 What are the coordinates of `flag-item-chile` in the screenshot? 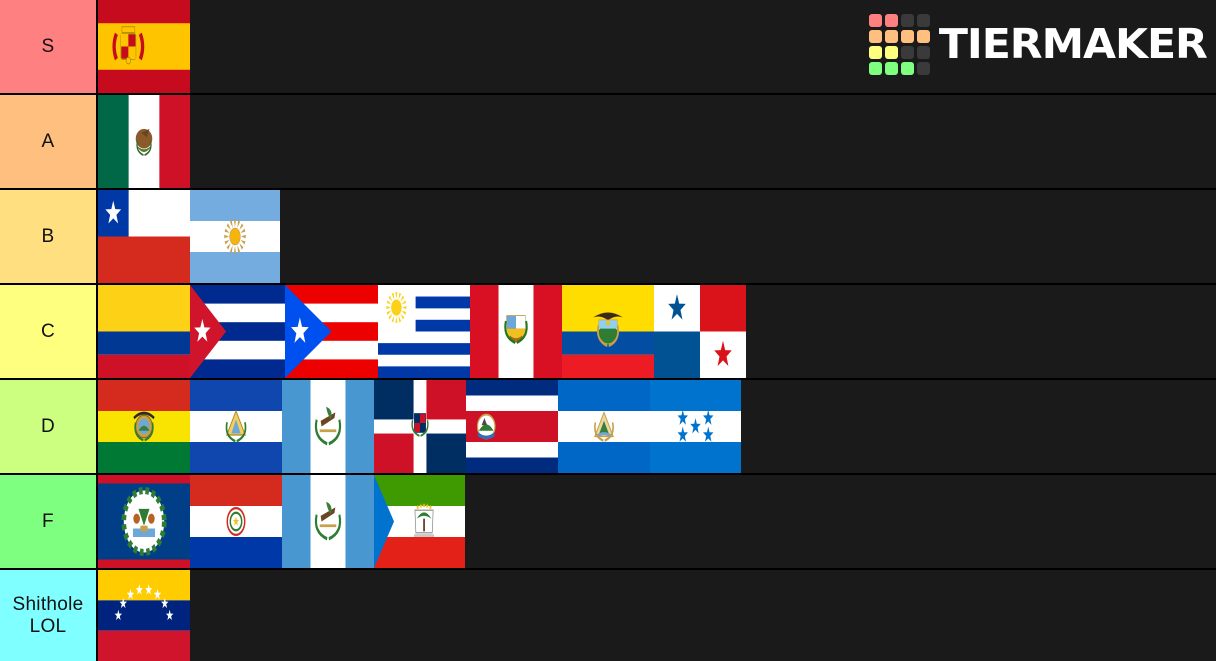 It's located at (144, 236).